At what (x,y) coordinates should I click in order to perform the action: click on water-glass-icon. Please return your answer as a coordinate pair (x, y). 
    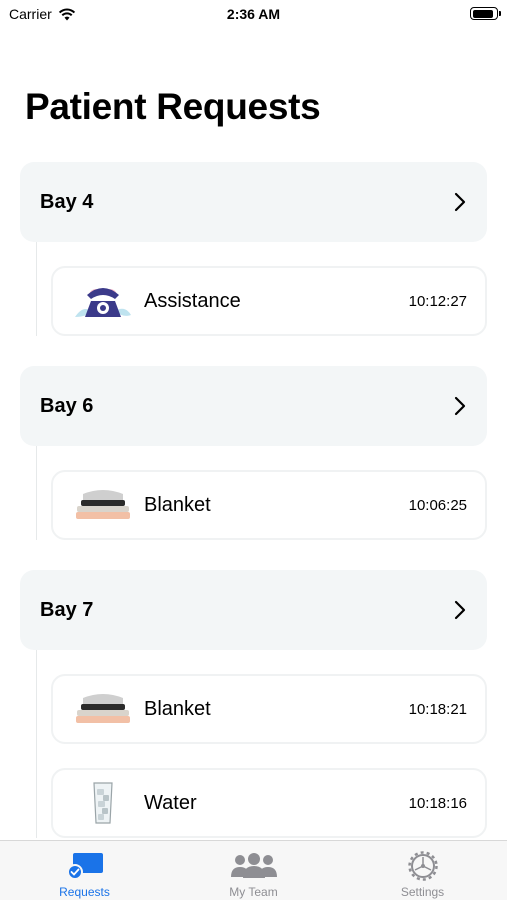
    Looking at the image, I should click on (103, 803).